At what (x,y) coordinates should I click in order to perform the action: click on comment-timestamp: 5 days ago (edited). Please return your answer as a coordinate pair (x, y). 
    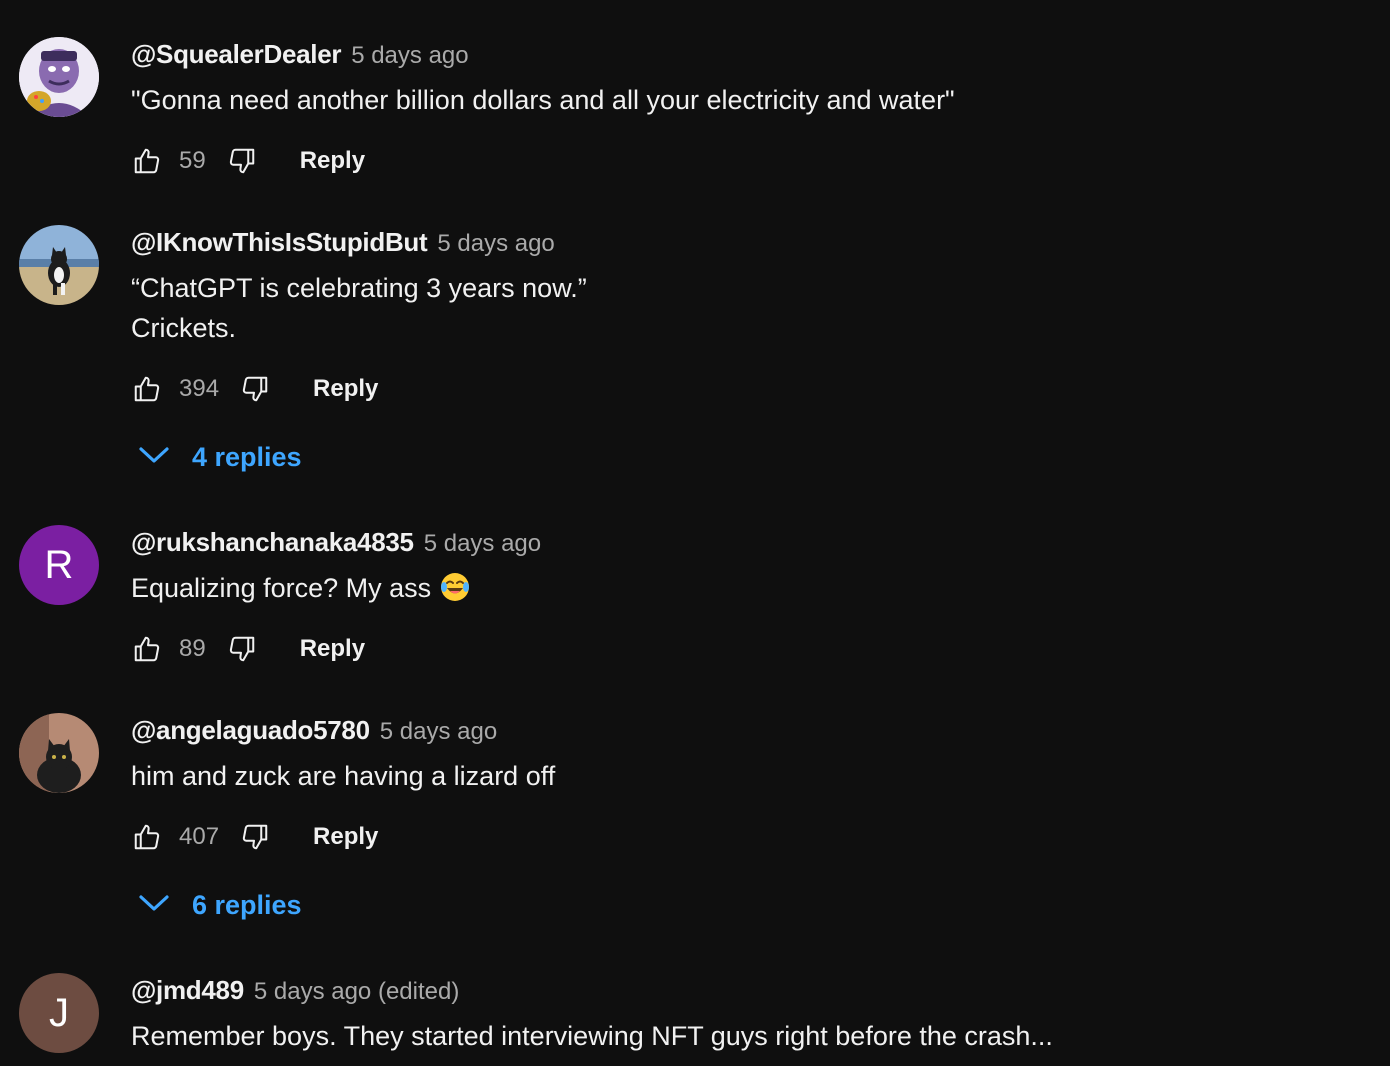
    Looking at the image, I should click on (356, 992).